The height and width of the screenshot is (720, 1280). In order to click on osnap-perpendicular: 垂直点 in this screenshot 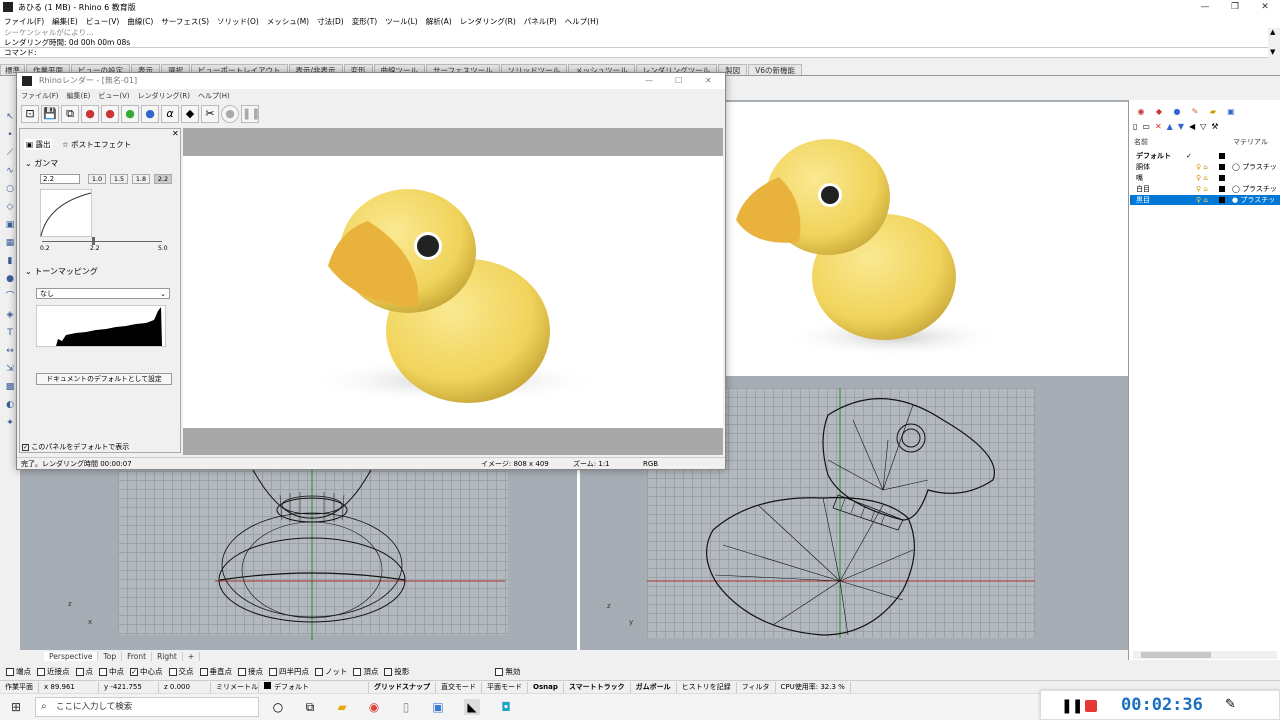, I will do `click(215, 671)`.